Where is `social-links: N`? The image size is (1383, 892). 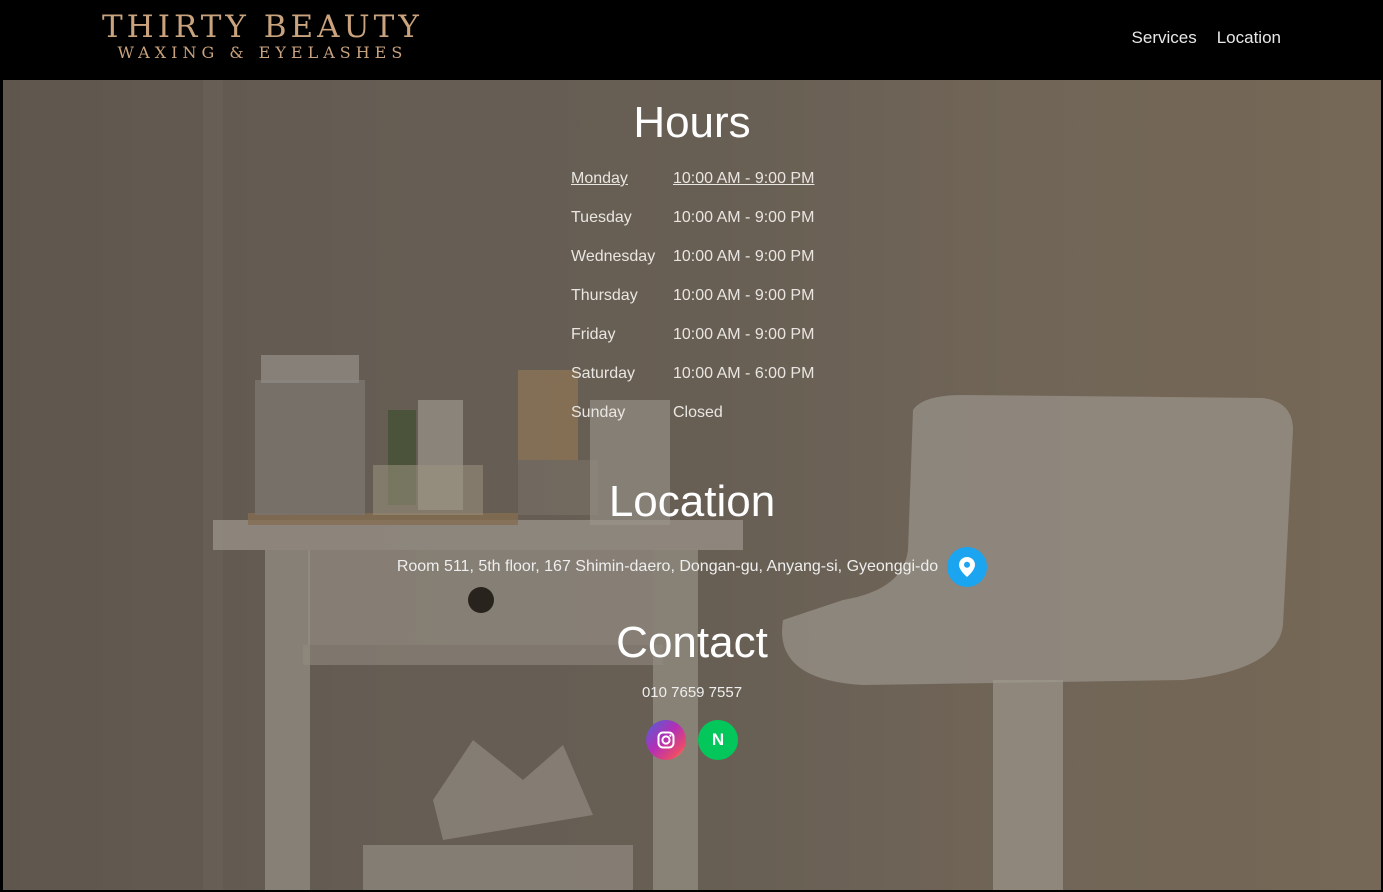 social-links: N is located at coordinates (692, 740).